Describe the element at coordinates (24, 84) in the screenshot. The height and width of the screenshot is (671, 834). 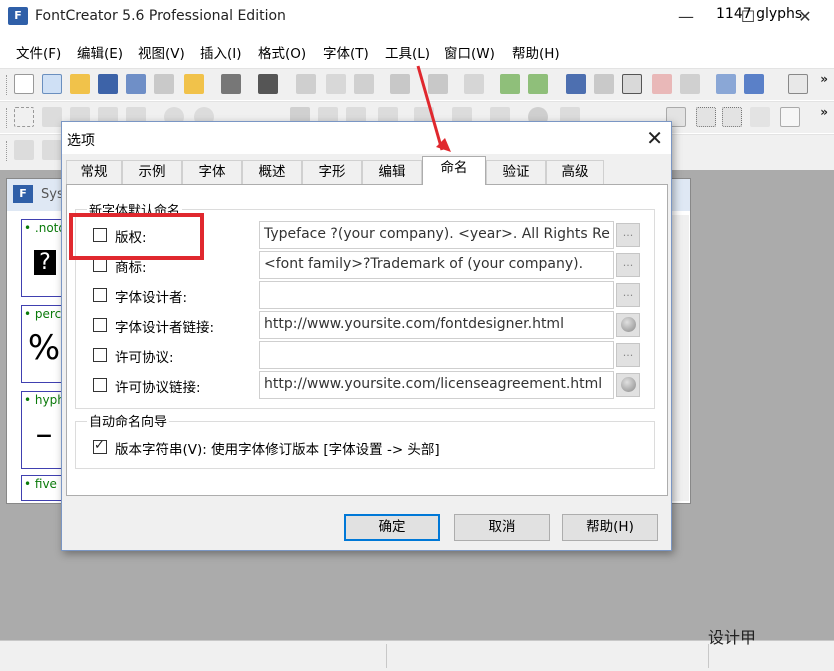
I see `new-icon` at that location.